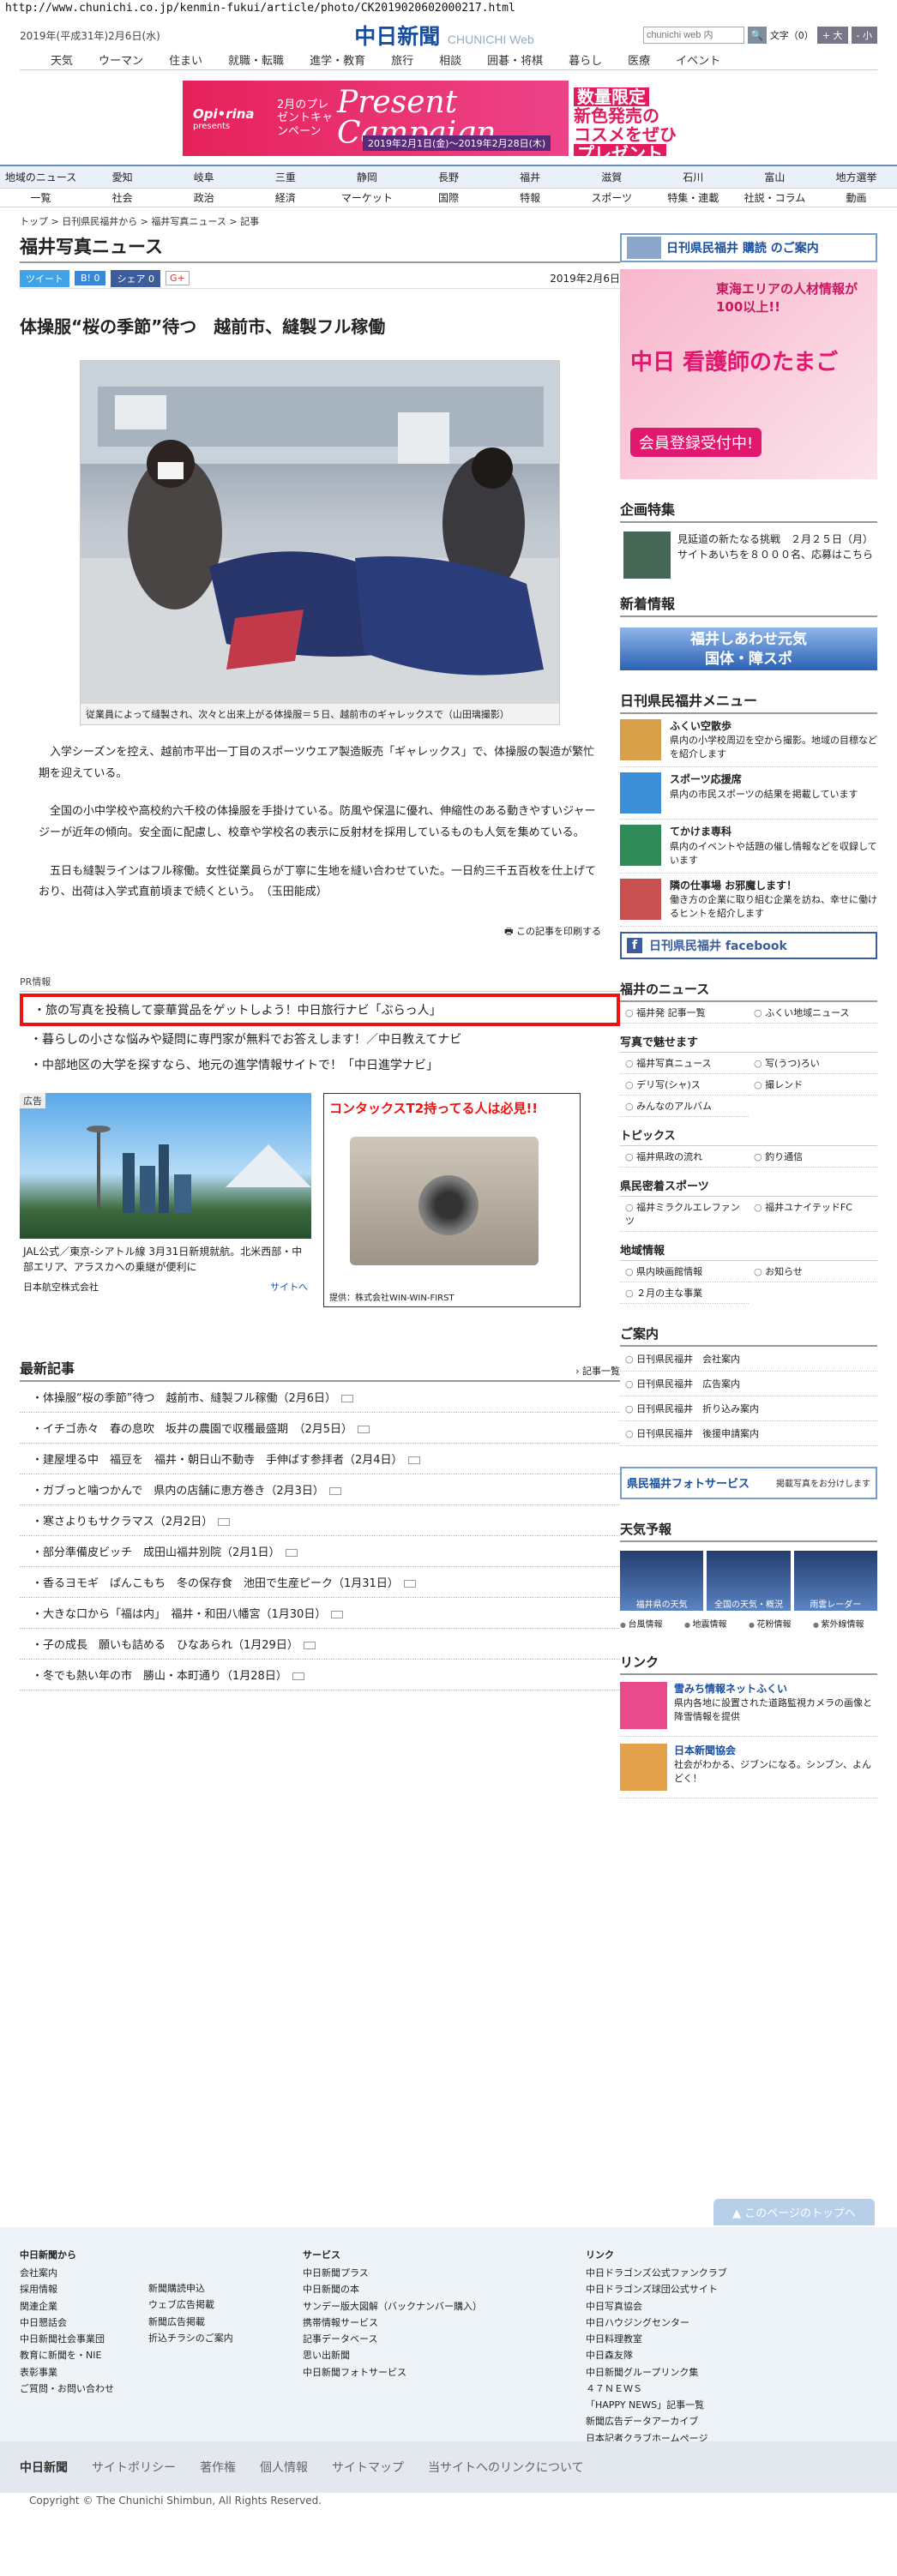  What do you see at coordinates (67, 2355) in the screenshot?
I see `footer-link: 教育に新聞を・NIE` at bounding box center [67, 2355].